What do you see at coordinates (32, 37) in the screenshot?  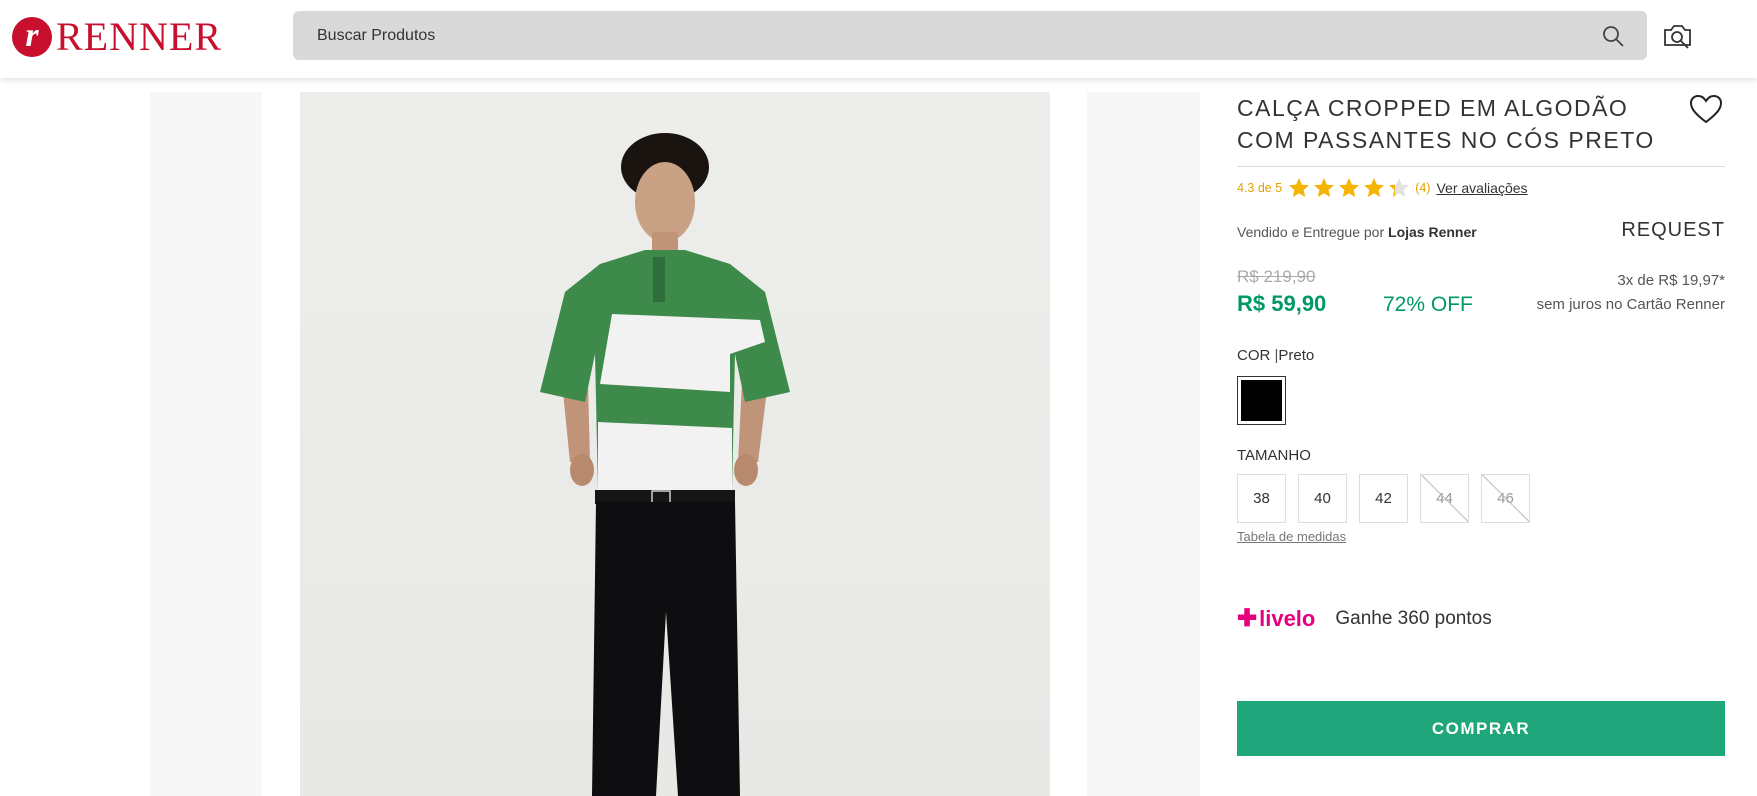 I see `logo-mark: r` at bounding box center [32, 37].